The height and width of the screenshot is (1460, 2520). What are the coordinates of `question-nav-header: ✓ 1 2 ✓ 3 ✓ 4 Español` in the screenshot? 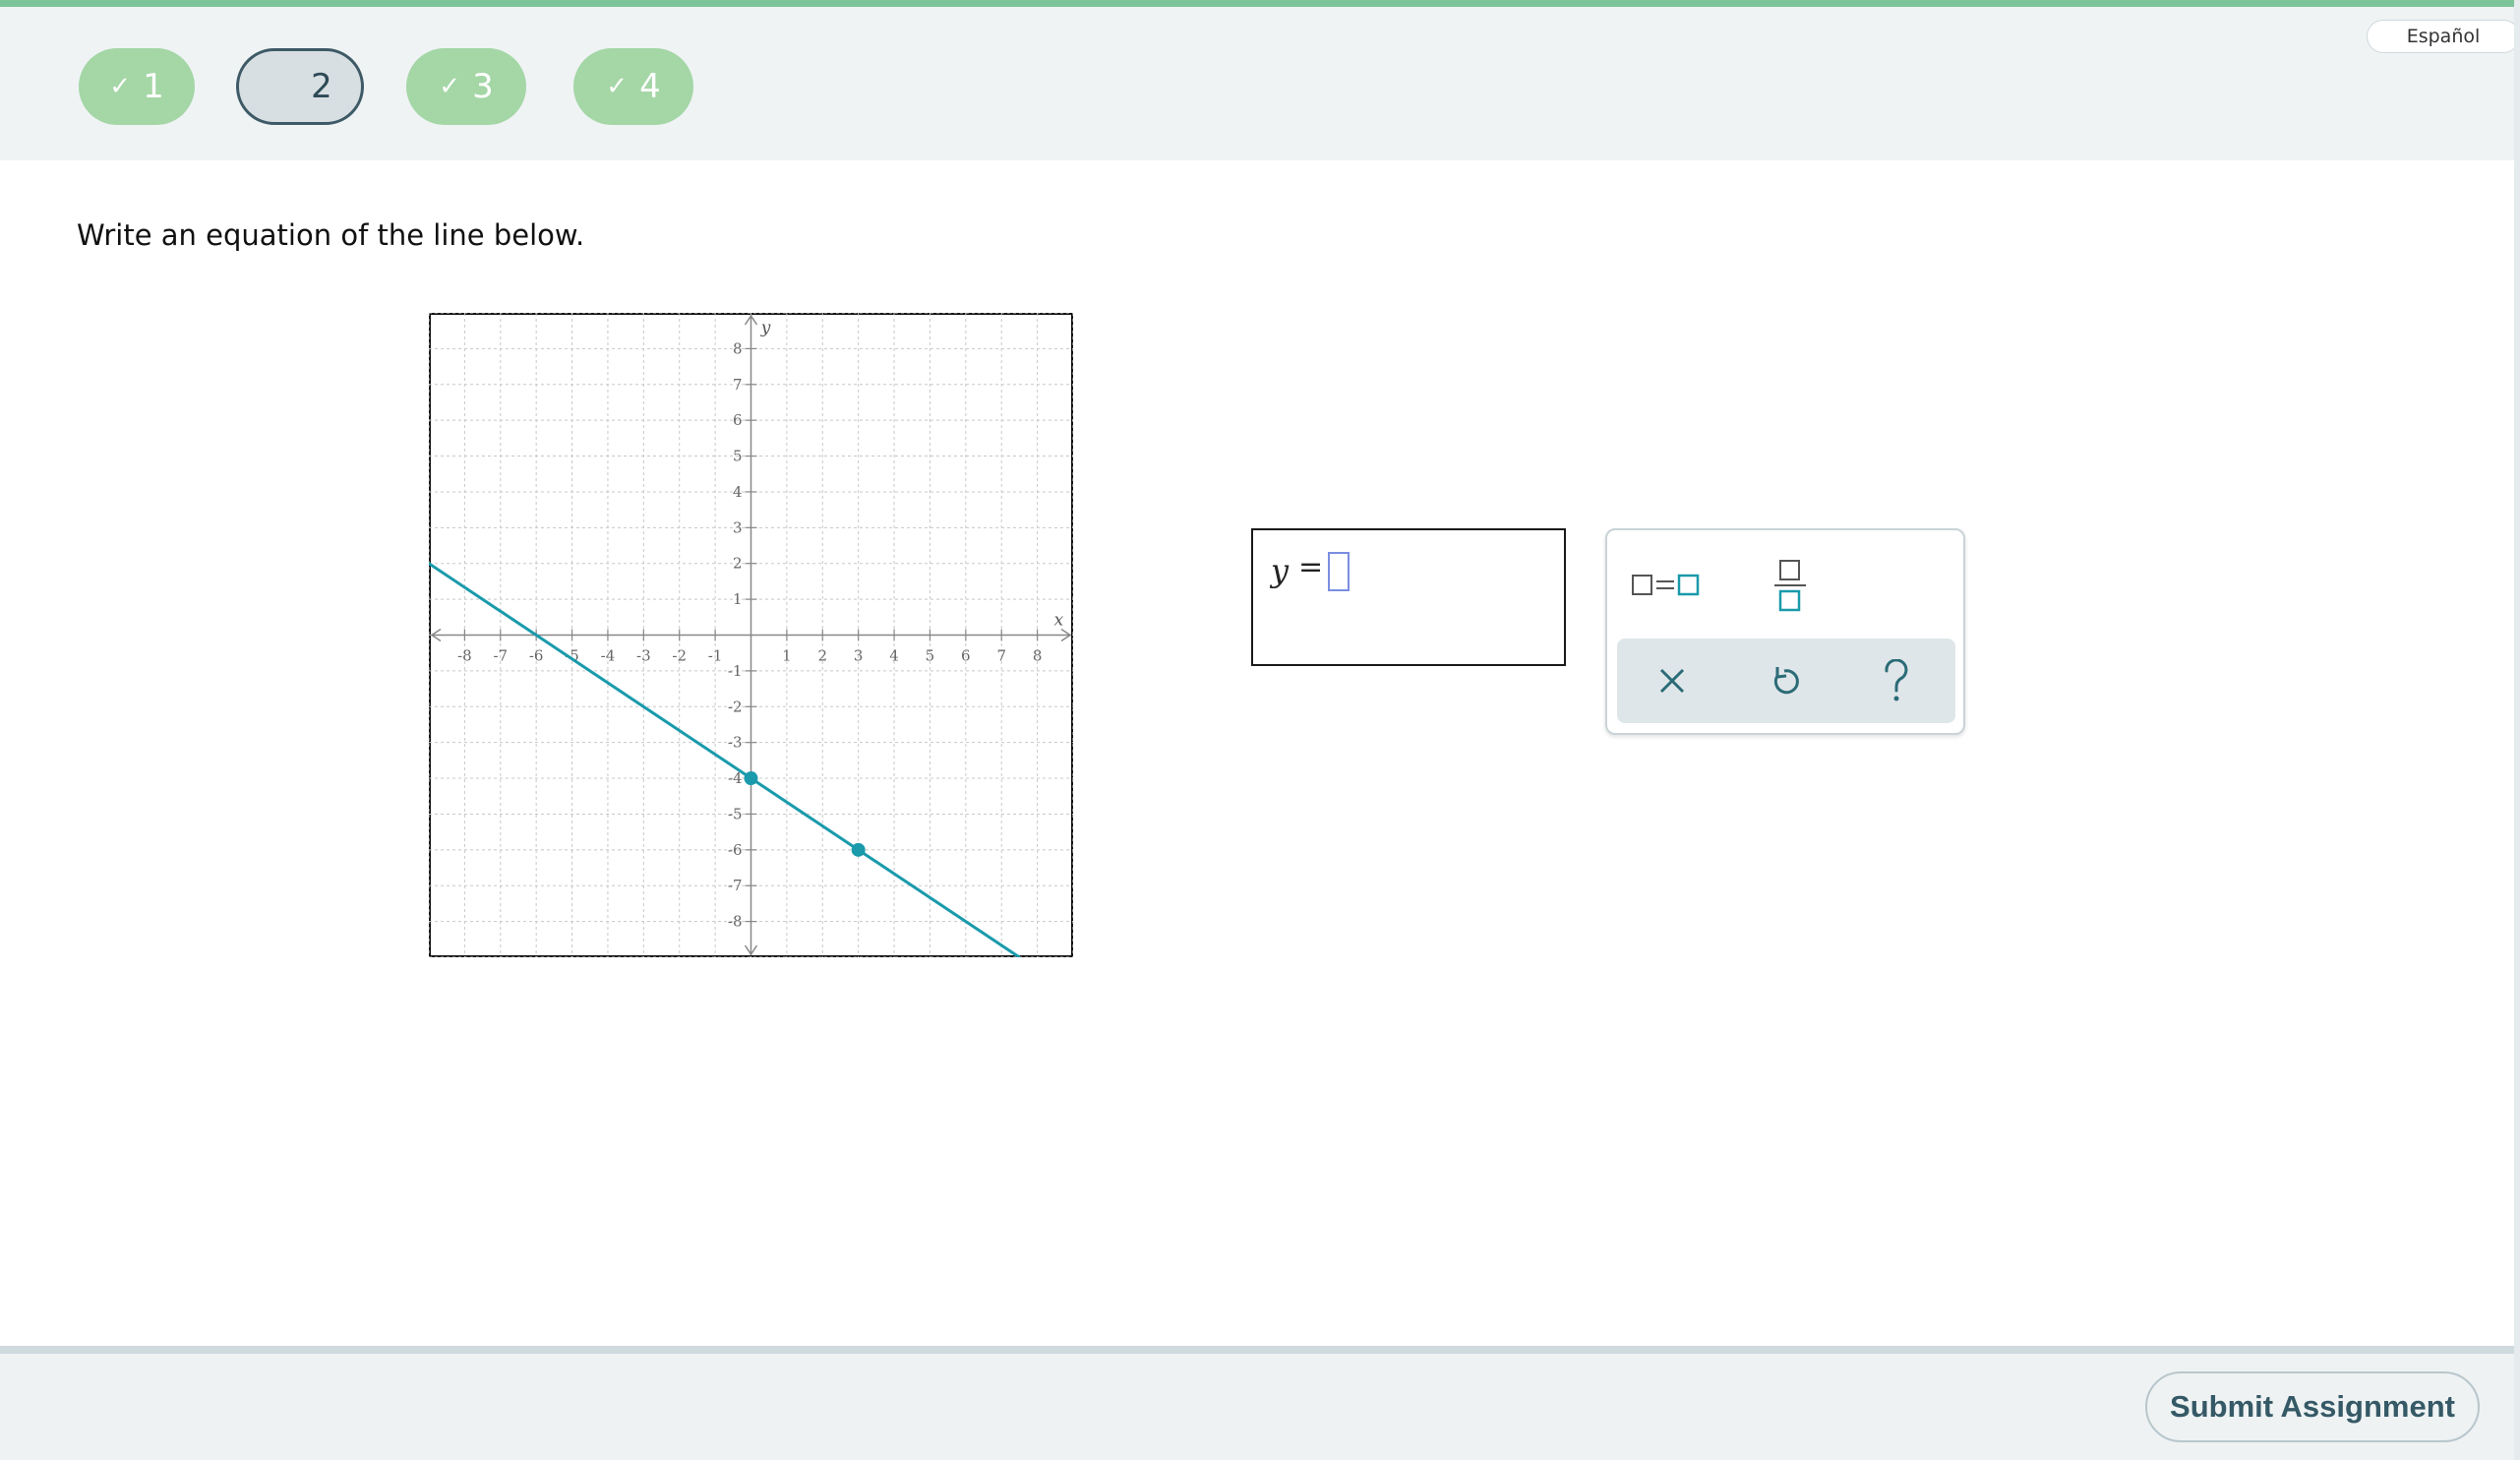 It's located at (1260, 83).